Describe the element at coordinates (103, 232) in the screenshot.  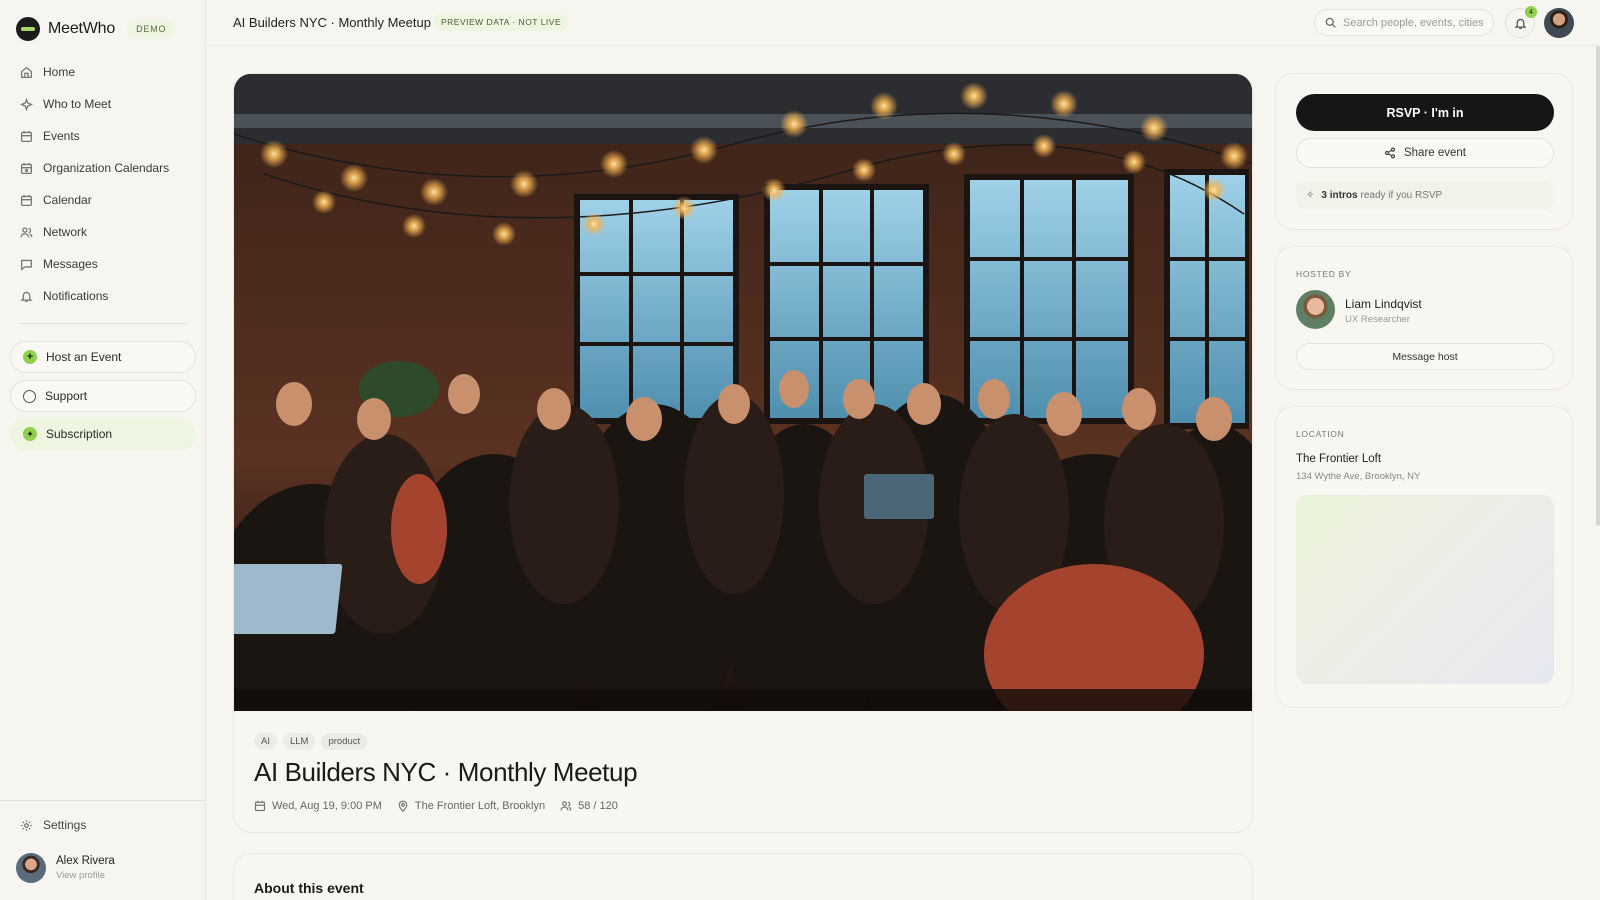
I see `sidebar-item-network: Network` at that location.